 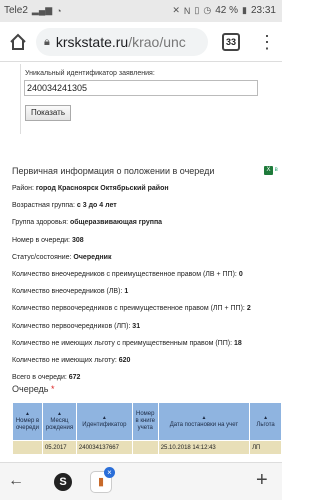 What do you see at coordinates (268, 170) in the screenshot?
I see `excel-icon: X` at bounding box center [268, 170].